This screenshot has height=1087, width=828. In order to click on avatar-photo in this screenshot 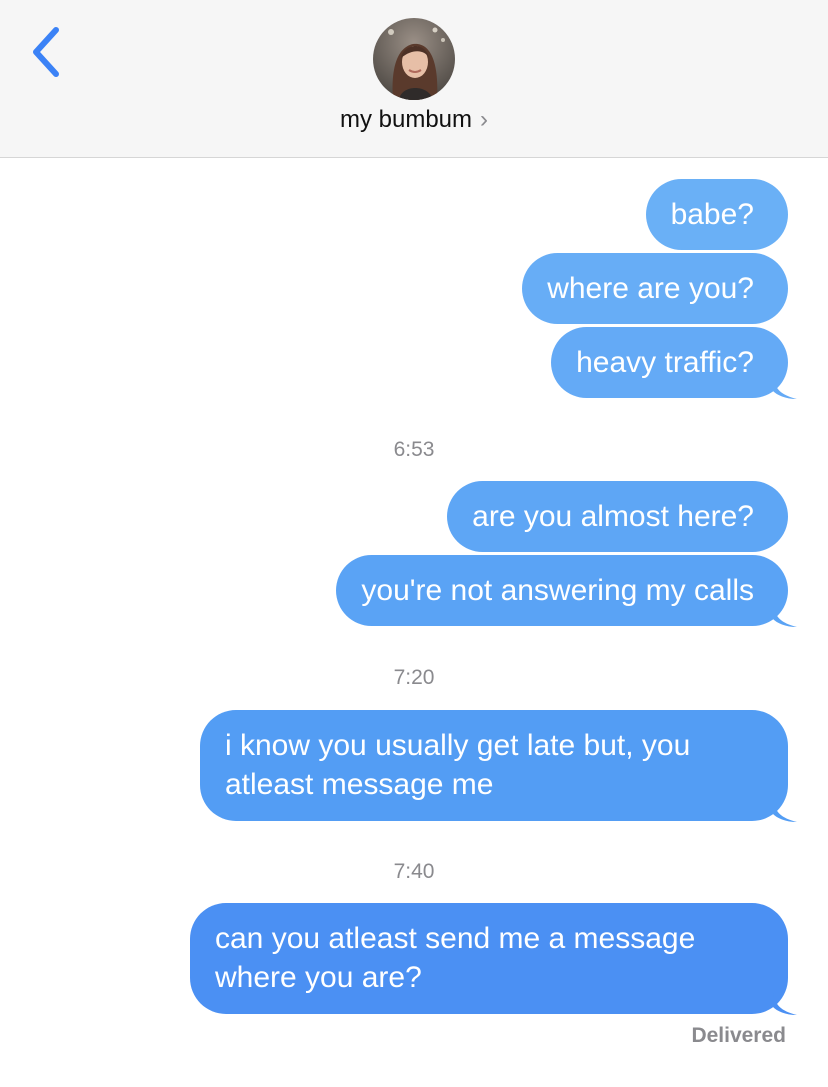, I will do `click(414, 59)`.